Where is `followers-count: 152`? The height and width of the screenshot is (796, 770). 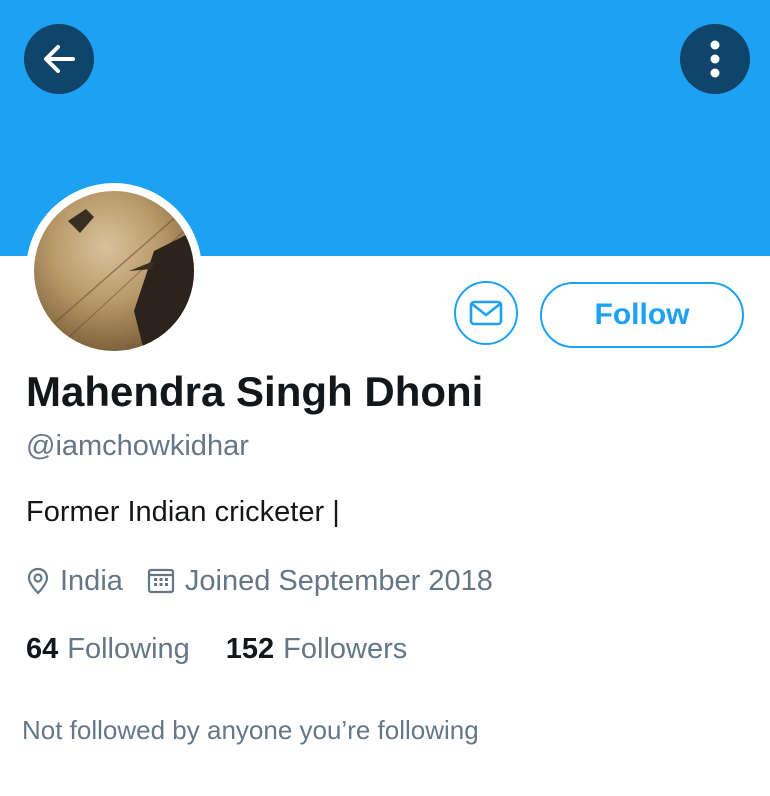 followers-count: 152 is located at coordinates (250, 648).